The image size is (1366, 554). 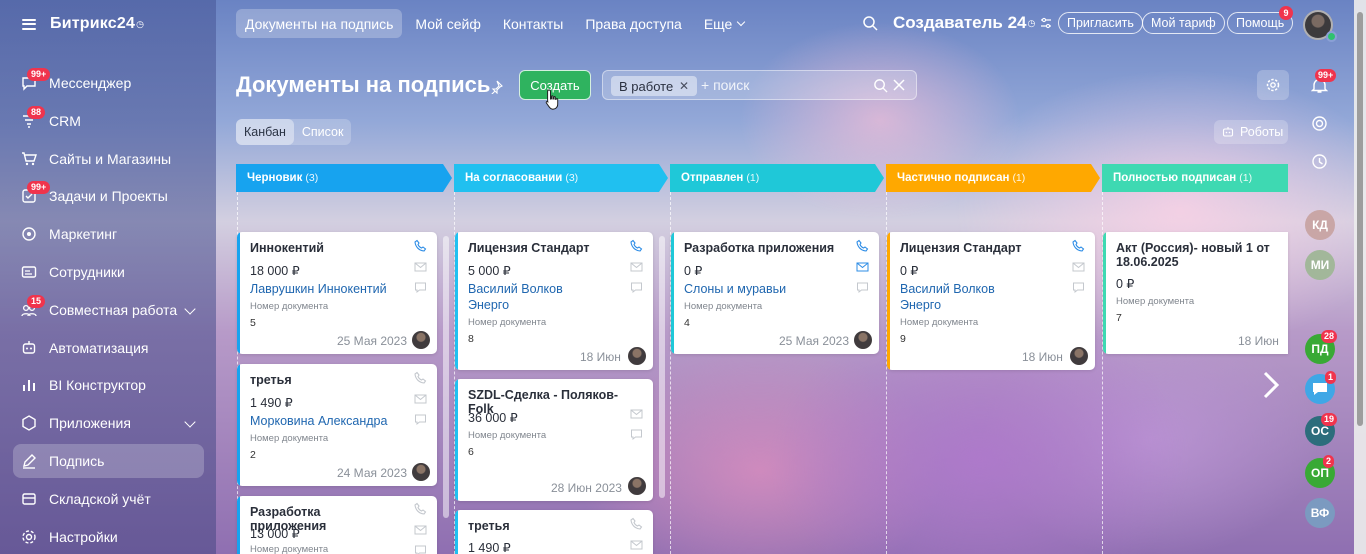 I want to click on sidebar-item-apps: Приложения, so click(x=108, y=423).